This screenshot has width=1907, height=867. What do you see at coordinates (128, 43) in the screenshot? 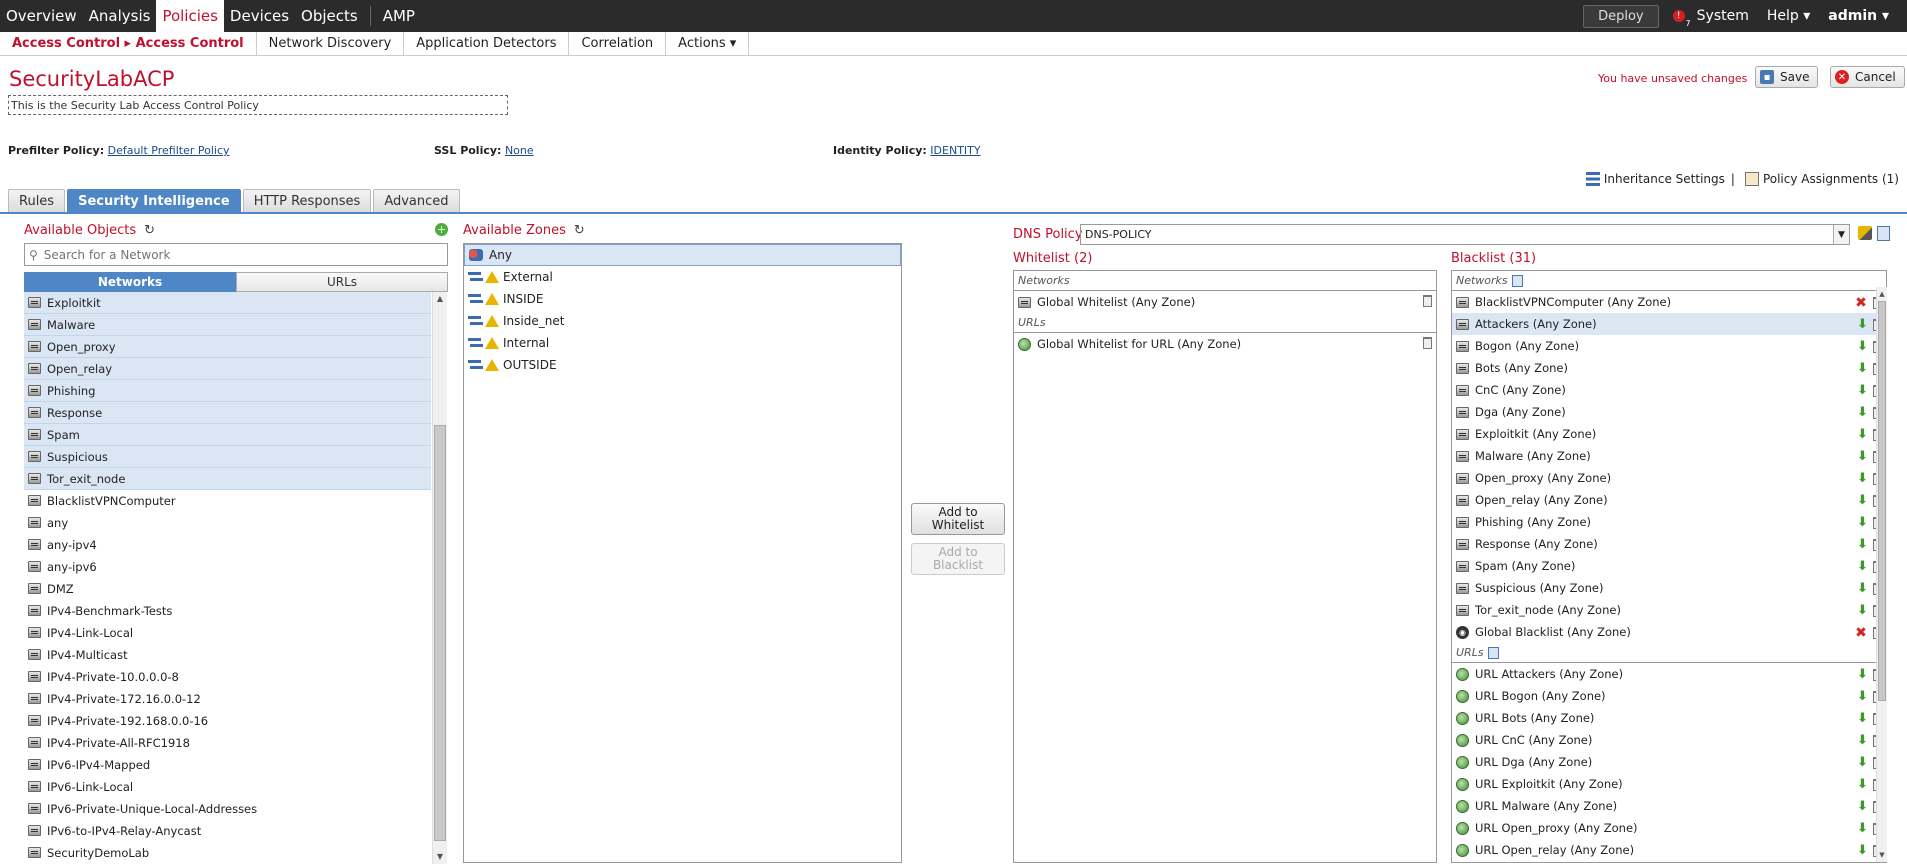
I see `breadcrumb: Access Control ▸ Access Control` at bounding box center [128, 43].